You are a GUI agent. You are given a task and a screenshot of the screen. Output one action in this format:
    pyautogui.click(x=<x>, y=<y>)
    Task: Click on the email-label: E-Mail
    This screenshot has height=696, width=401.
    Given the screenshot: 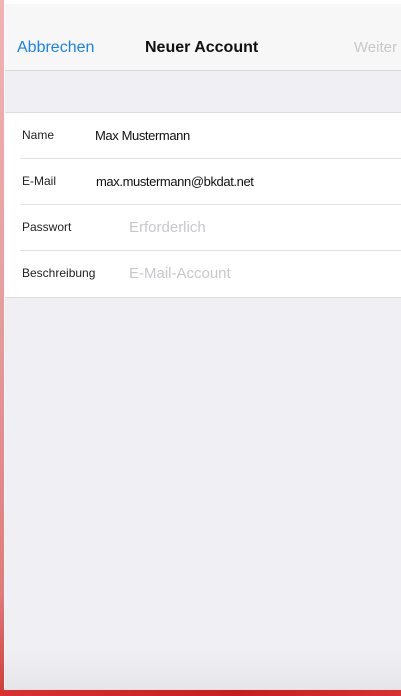 What is the action you would take?
    pyautogui.click(x=39, y=181)
    